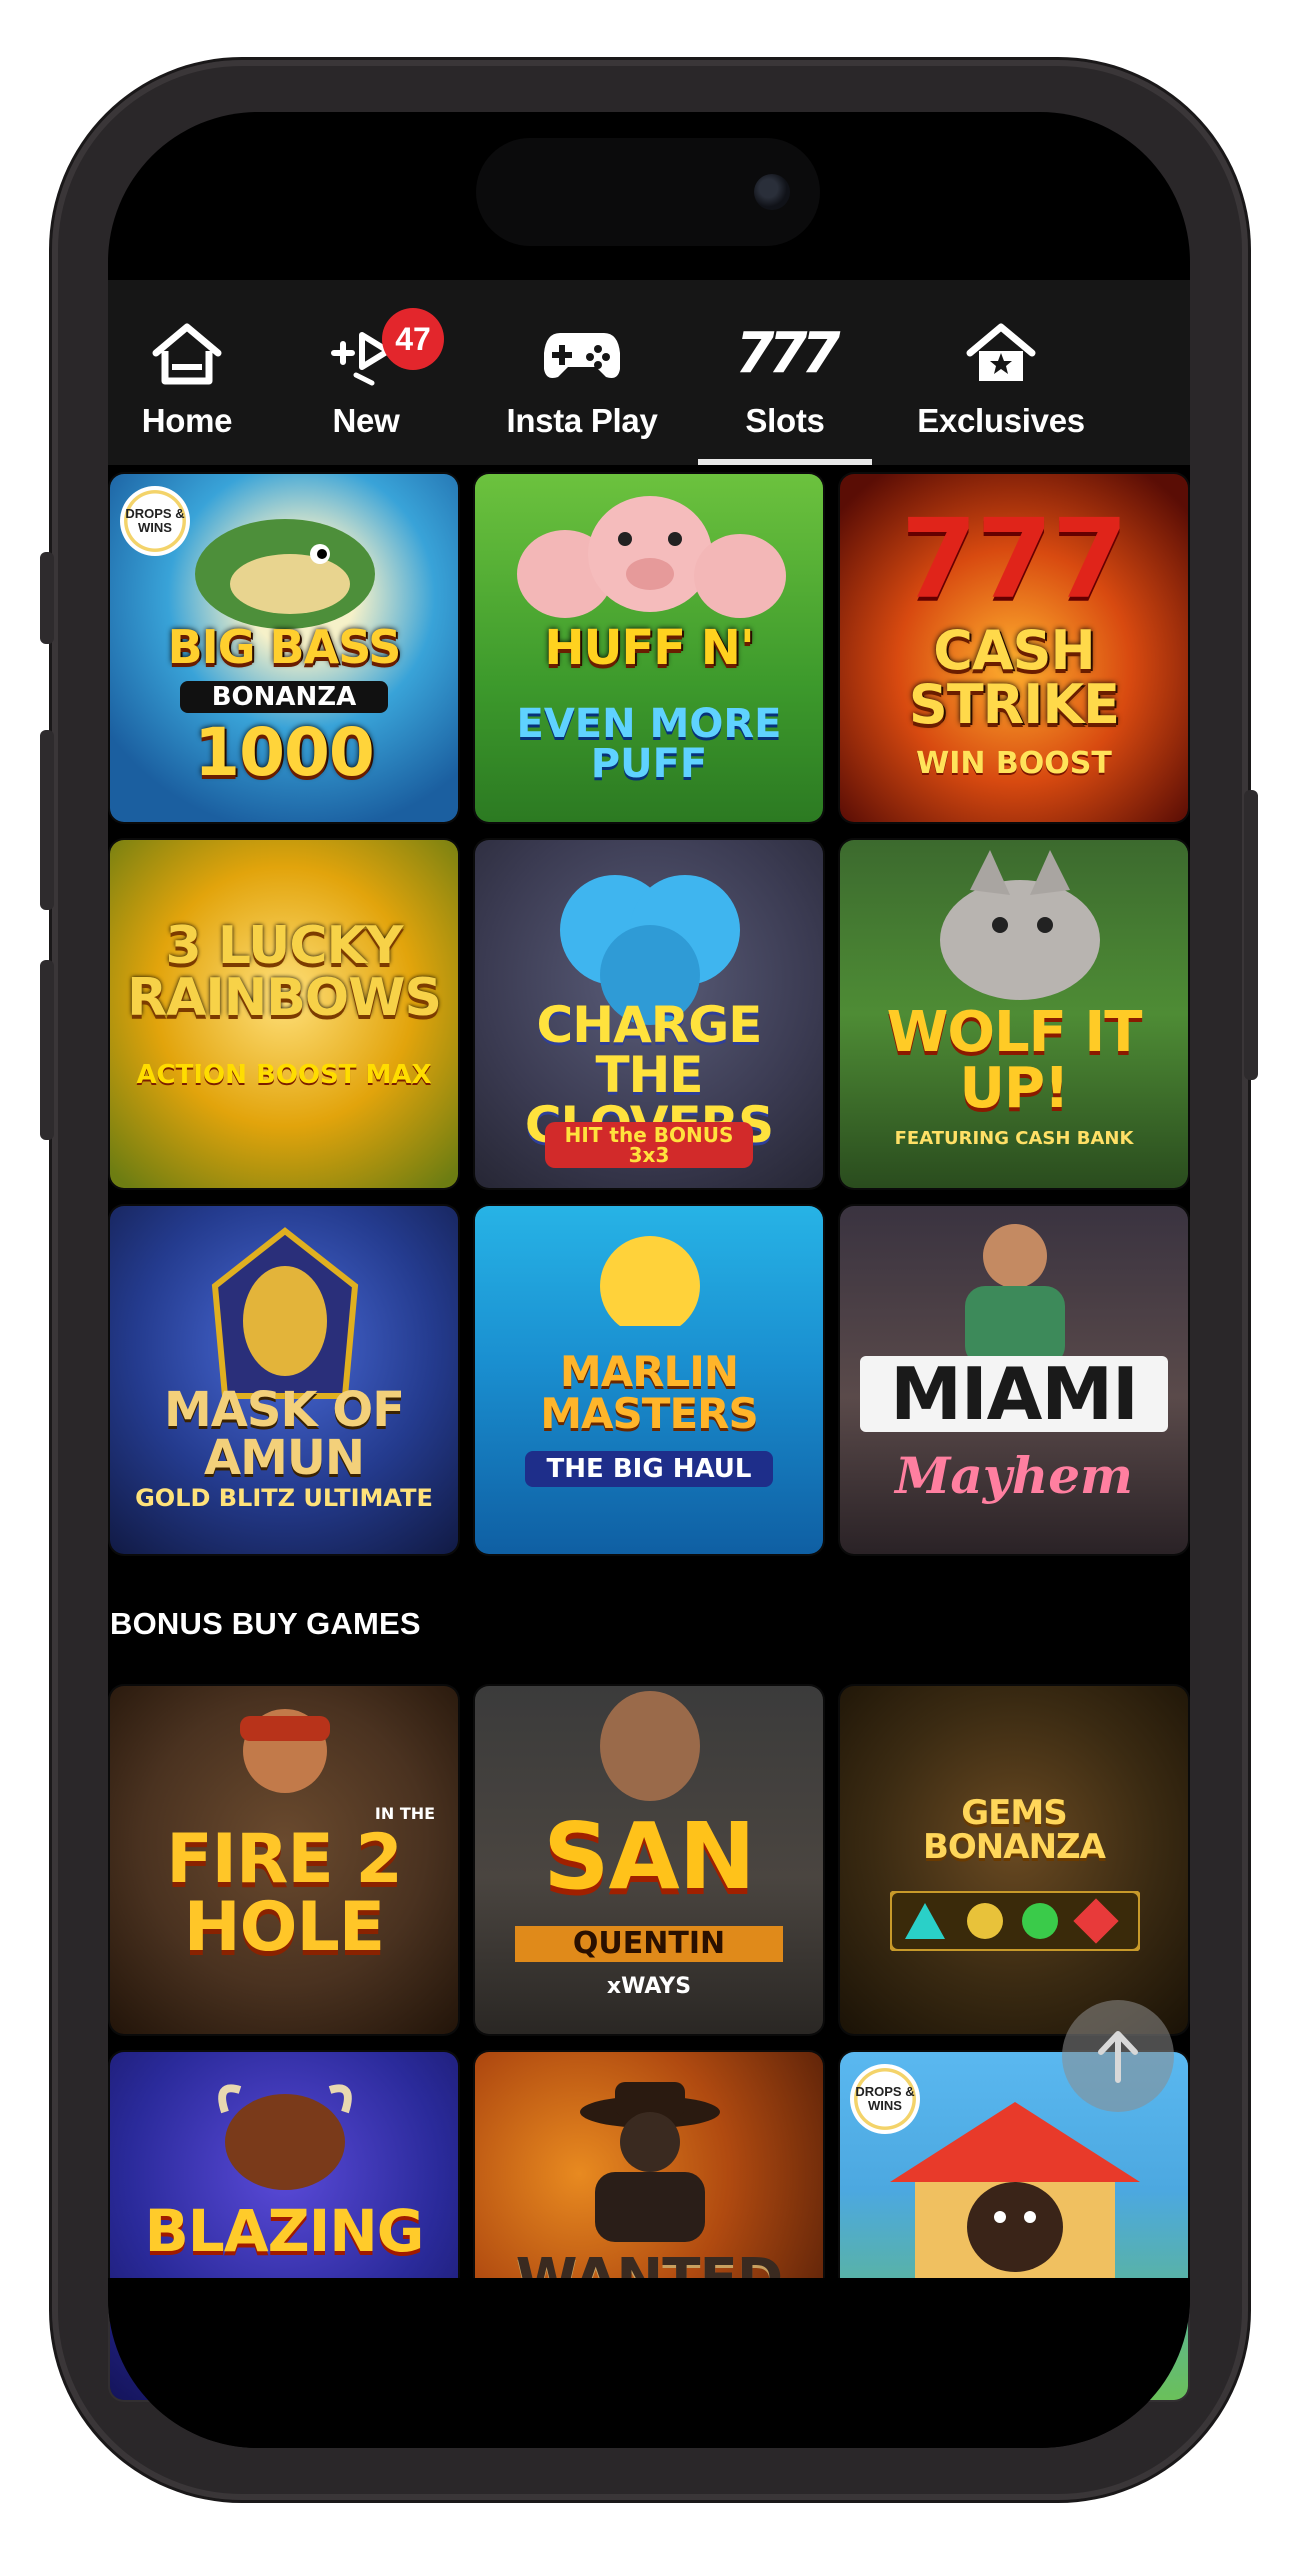 This screenshot has height=2560, width=1299. I want to click on sevens-graphic: 777, so click(1014, 559).